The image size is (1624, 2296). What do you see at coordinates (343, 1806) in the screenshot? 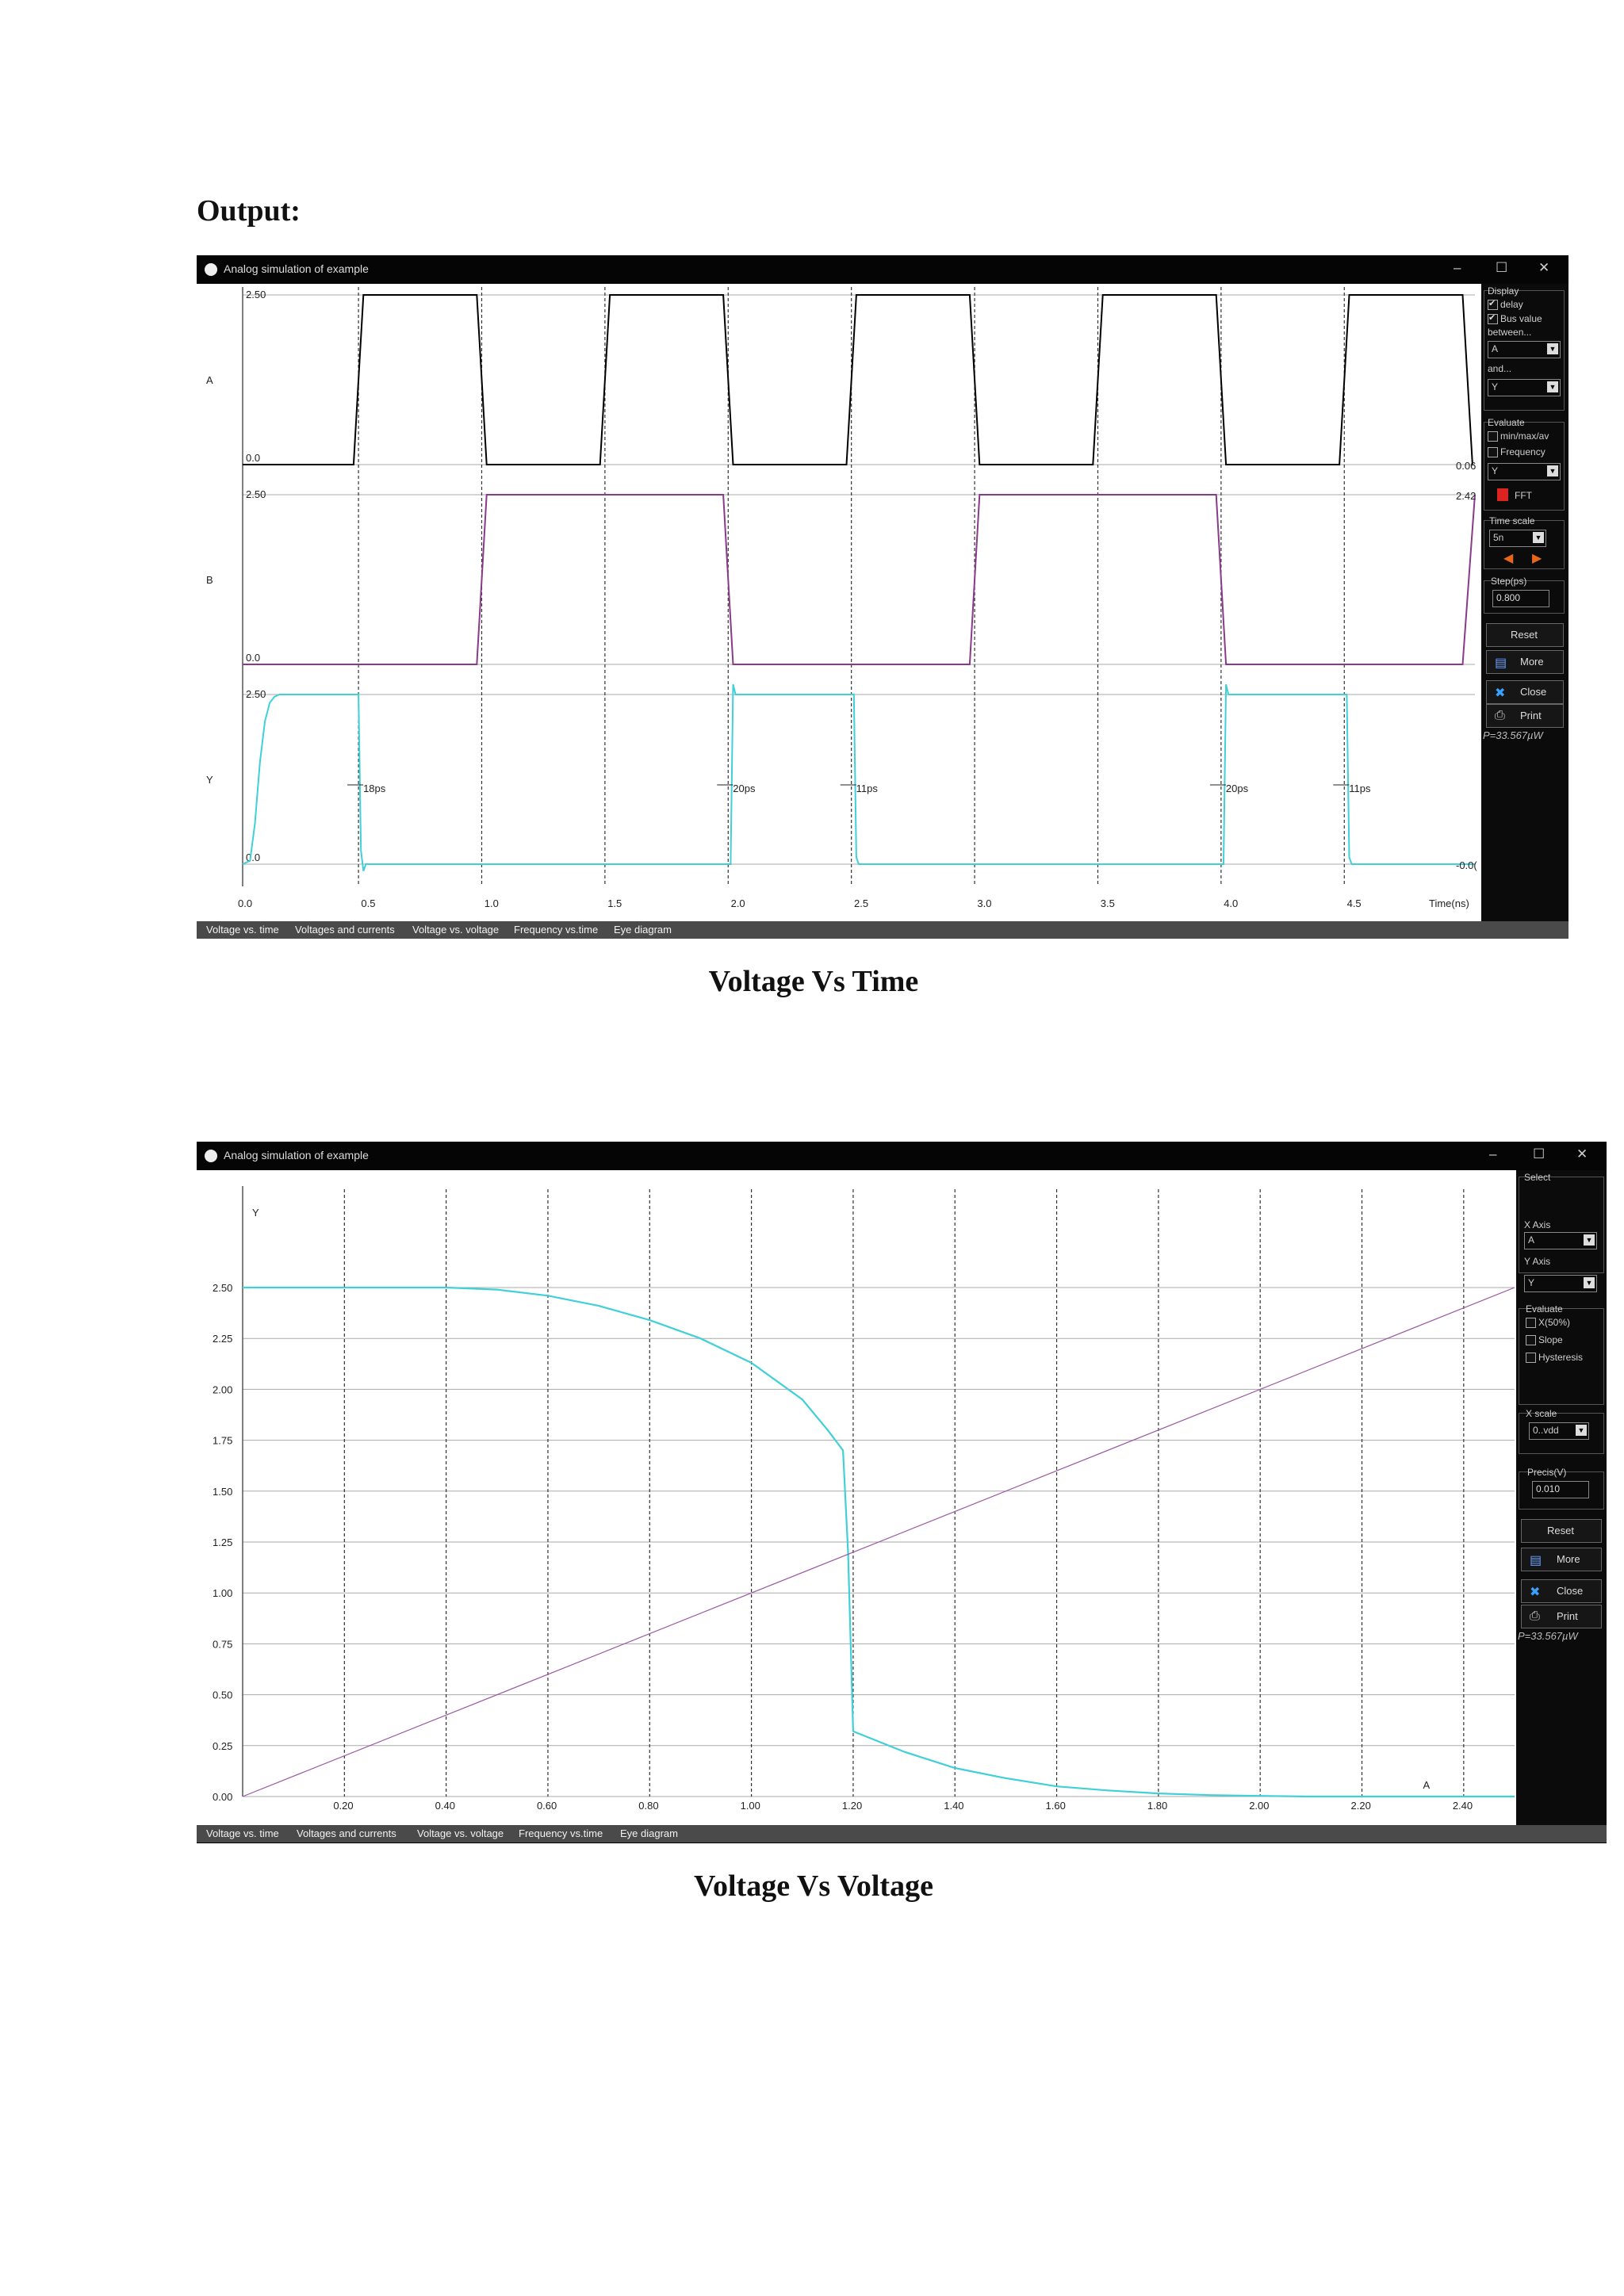
I see `x-tick-label: 0.20` at bounding box center [343, 1806].